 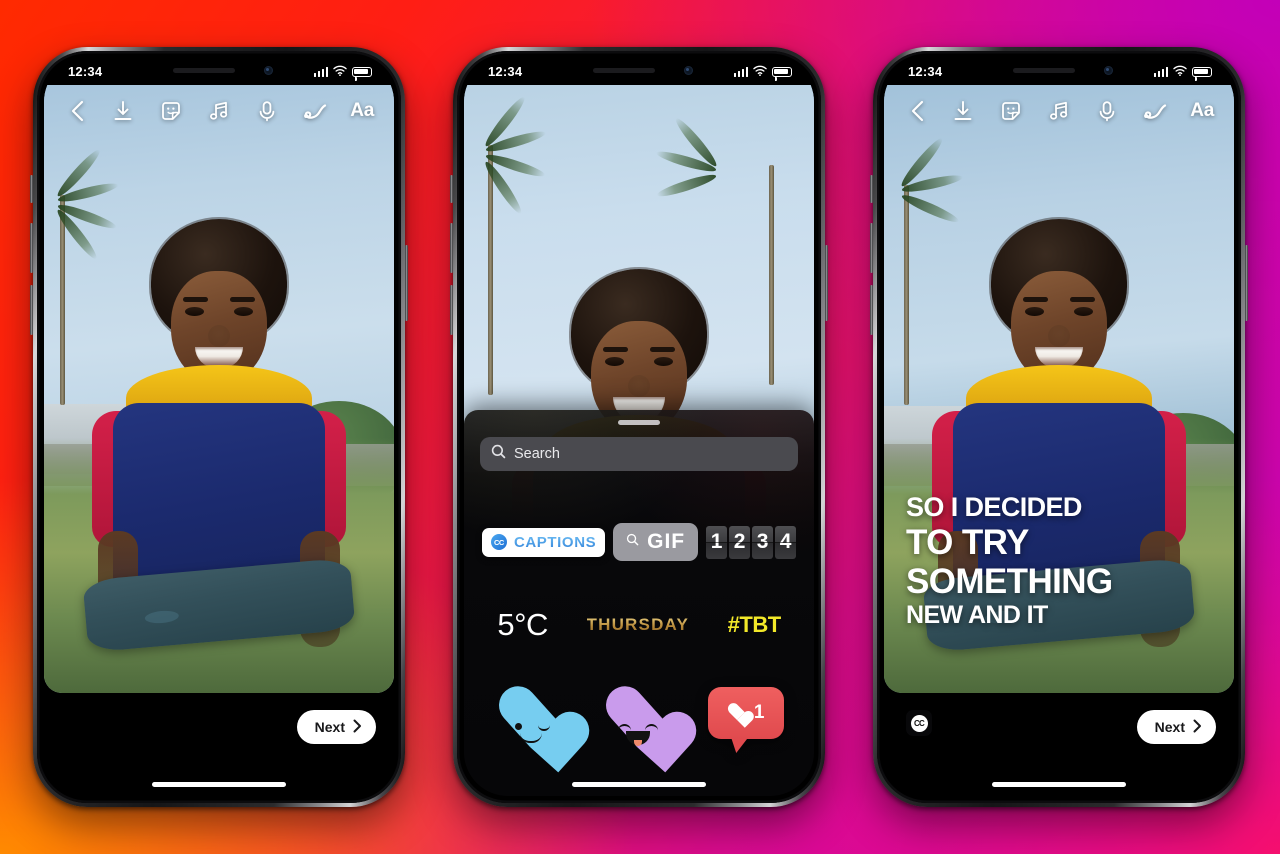 I want to click on captions-sticker: CC CAPTIONS, so click(x=543, y=542).